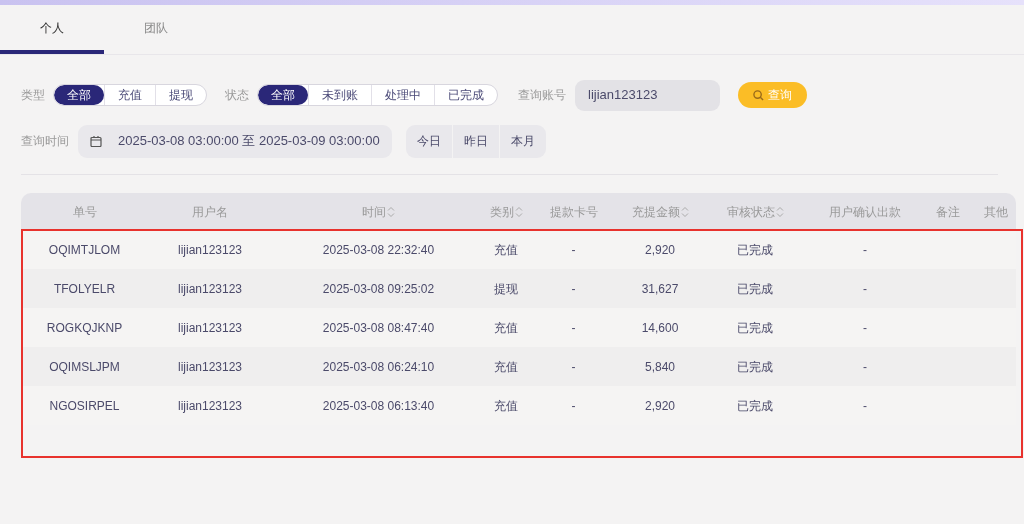 This screenshot has width=1024, height=524. What do you see at coordinates (995, 212) in the screenshot?
I see `column-header: 其他` at bounding box center [995, 212].